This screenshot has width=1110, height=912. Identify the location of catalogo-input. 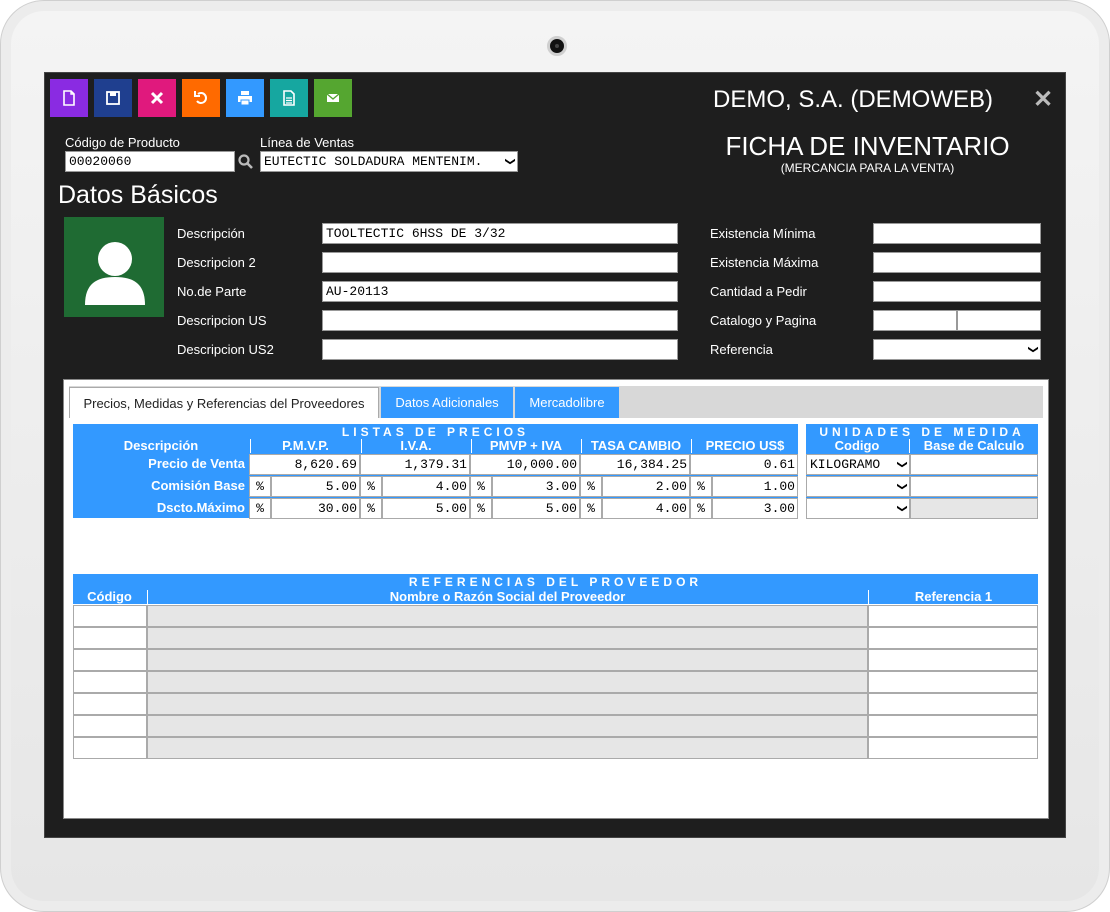
(915, 320).